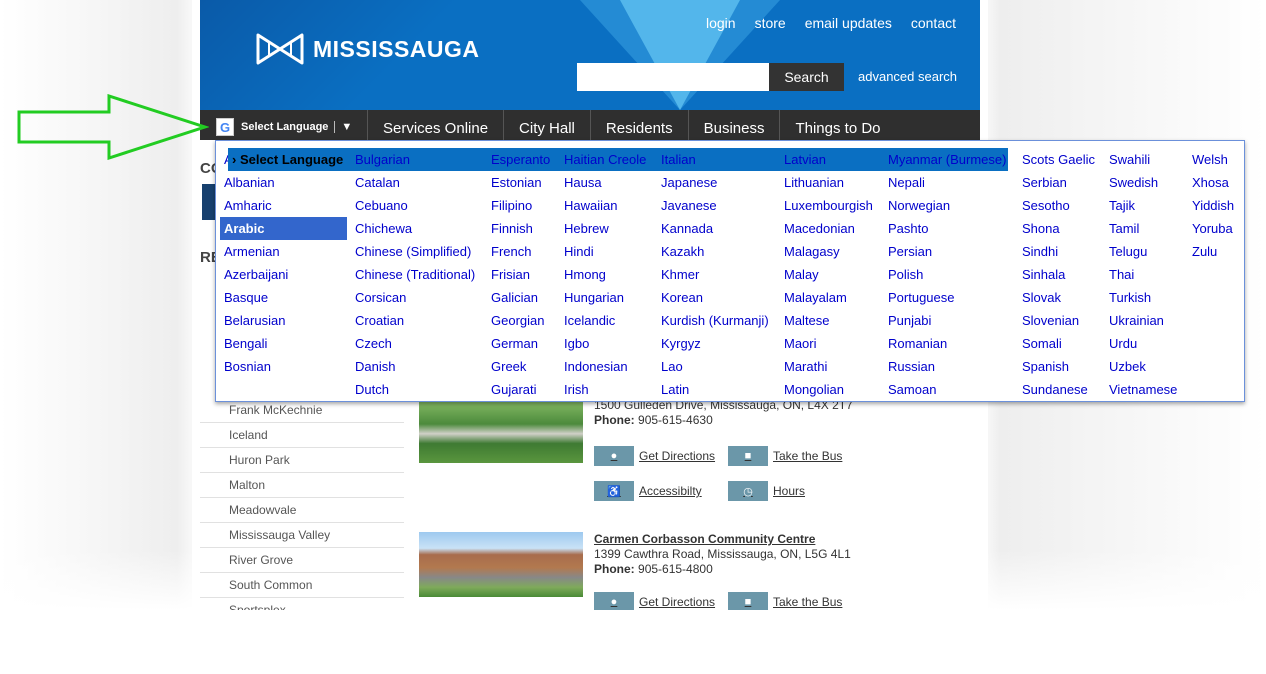  What do you see at coordinates (837, 125) in the screenshot?
I see `nav-item-things-to-do: Things to Do` at bounding box center [837, 125].